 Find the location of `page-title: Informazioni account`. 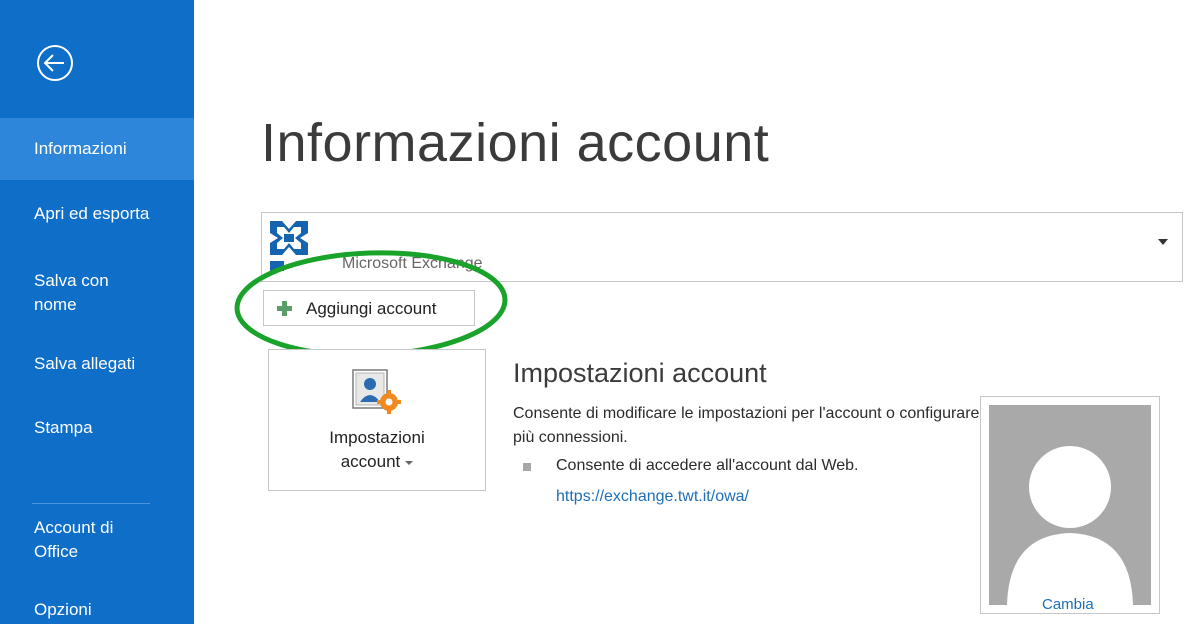

page-title: Informazioni account is located at coordinates (515, 143).